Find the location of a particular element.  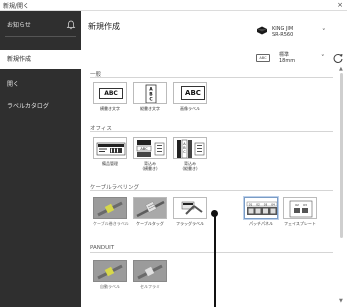

patch-panel-icon: 01 02 03 04 is located at coordinates (261, 208).